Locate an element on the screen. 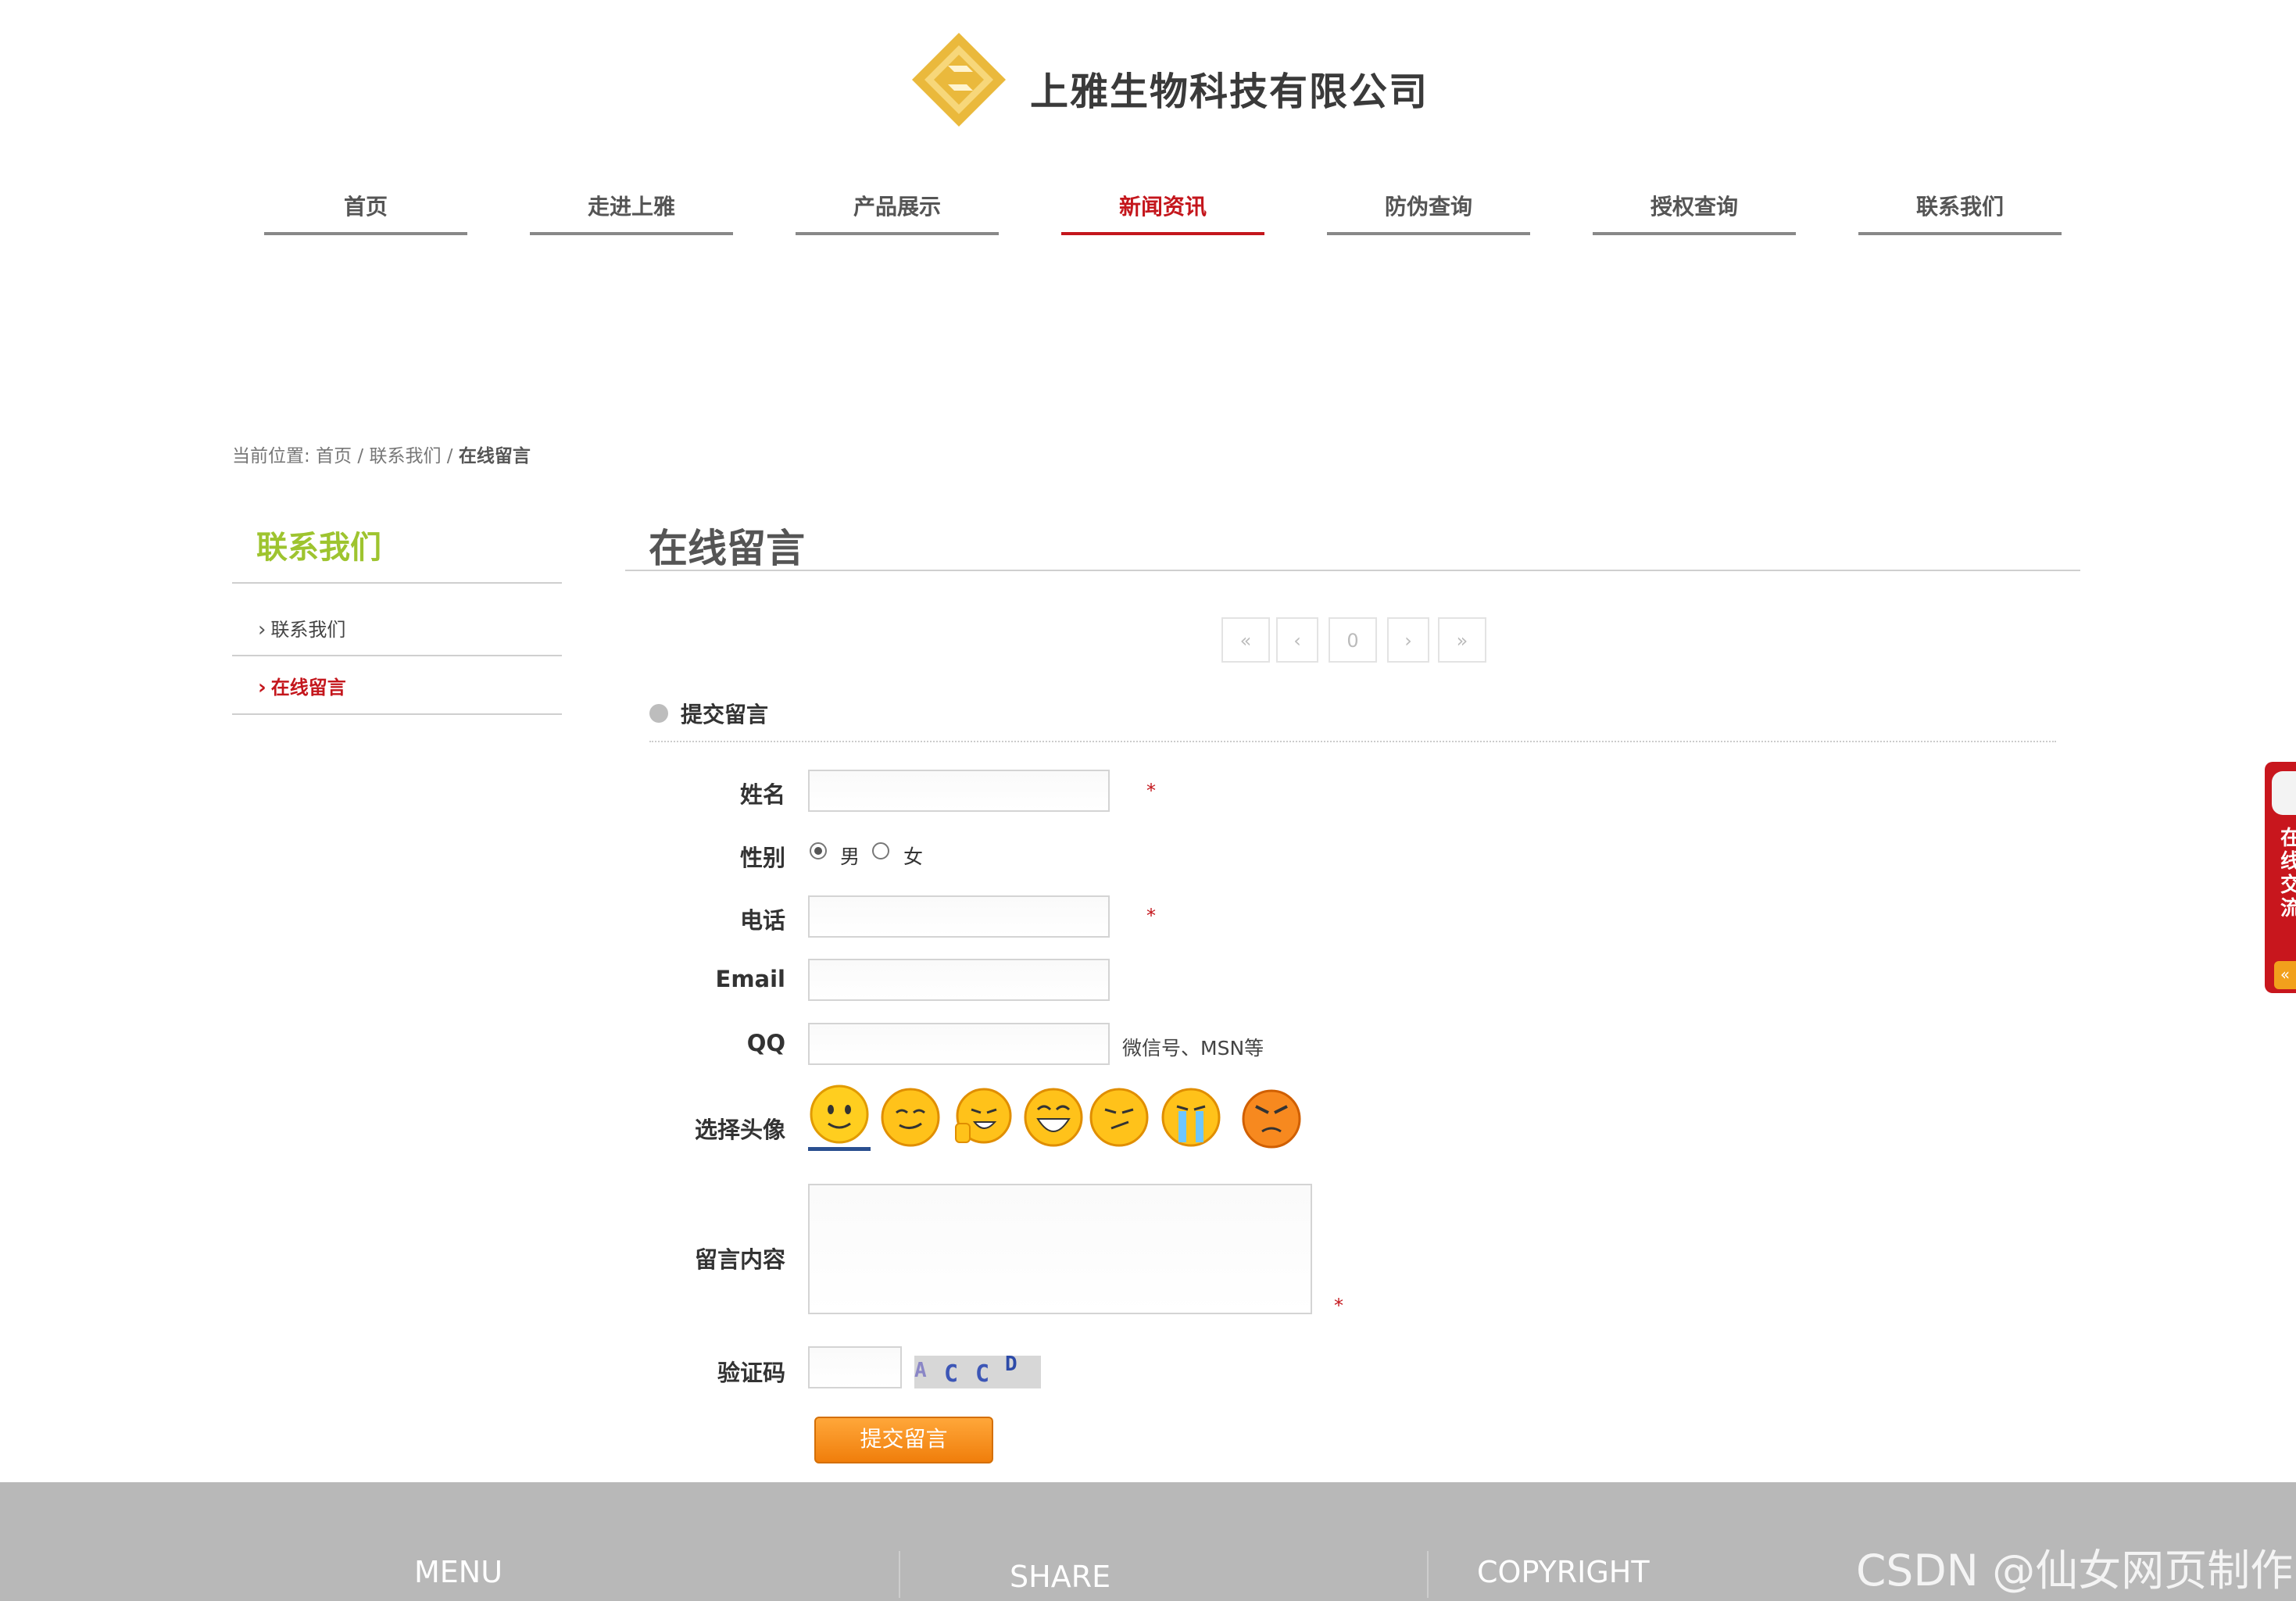  breadcrumb-current: 在线留言 is located at coordinates (495, 456).